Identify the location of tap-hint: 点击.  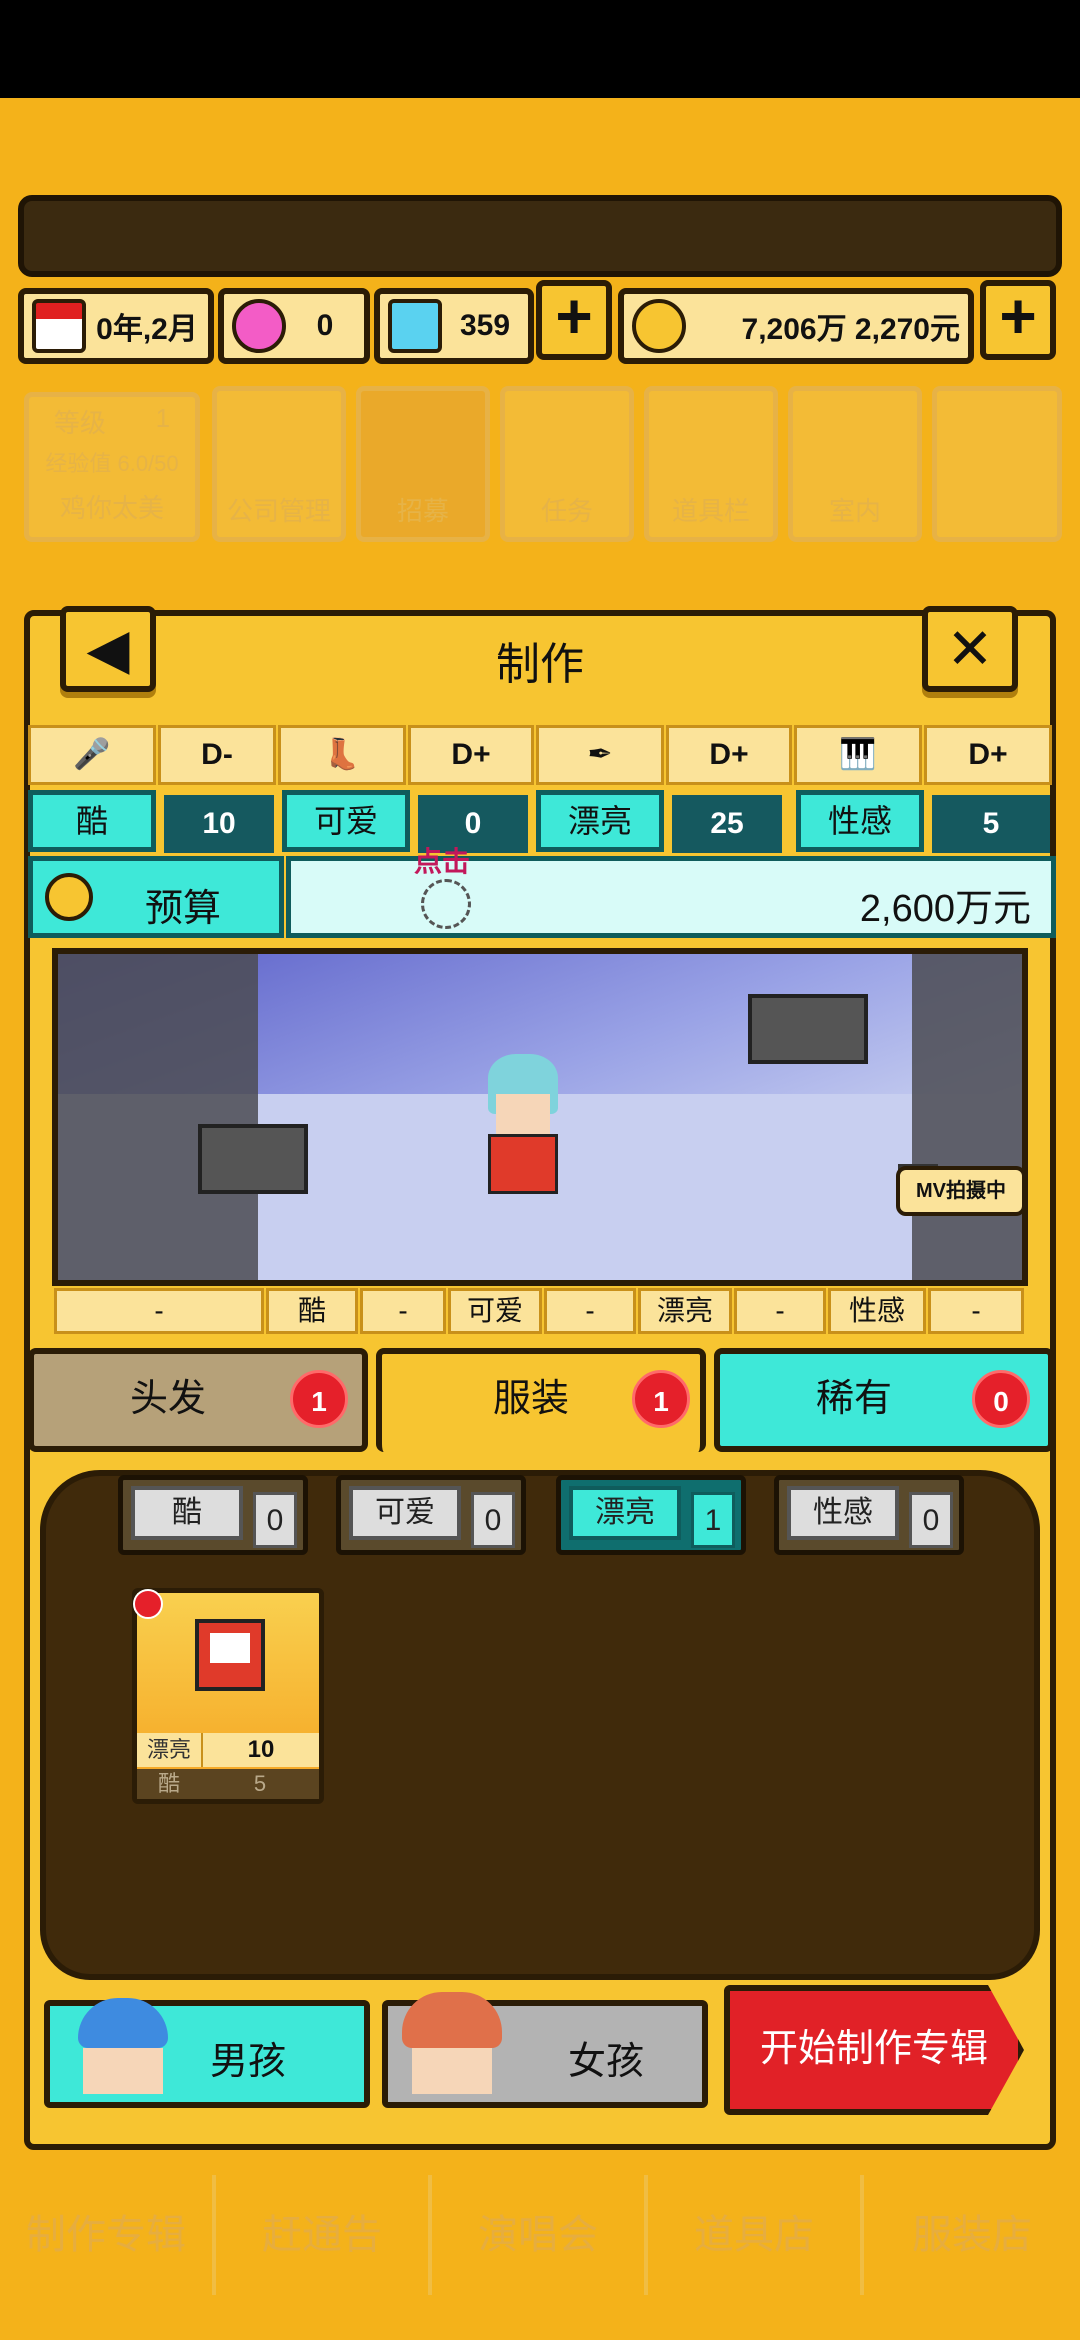
(442, 861).